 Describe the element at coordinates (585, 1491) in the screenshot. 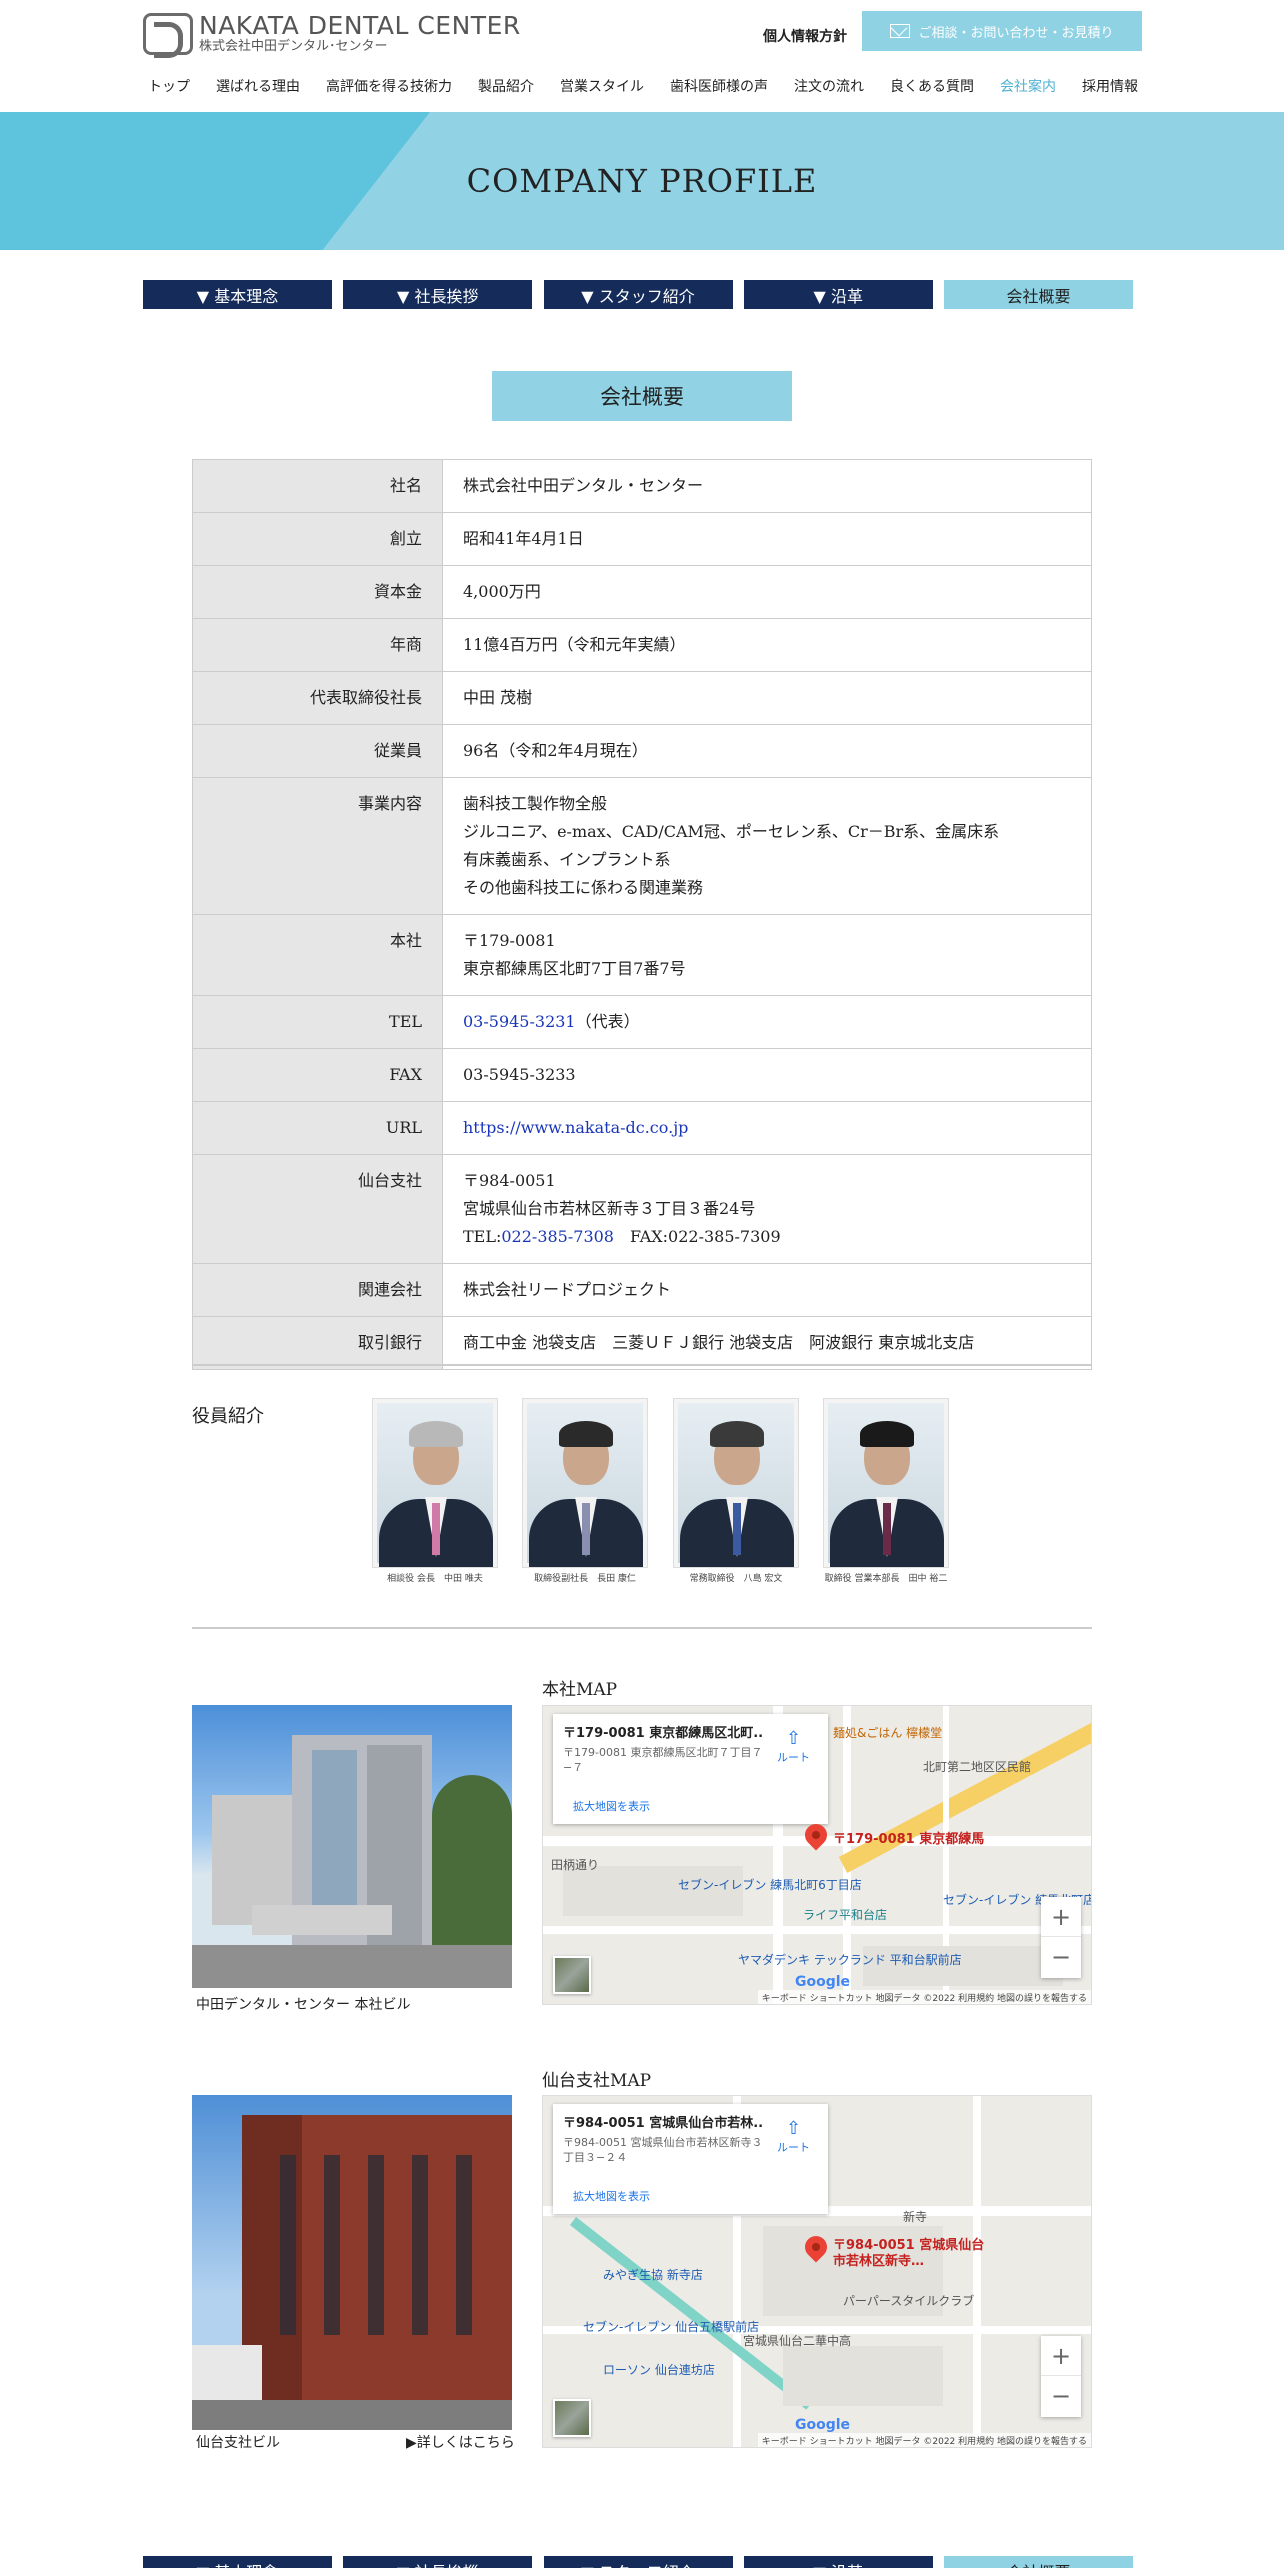

I see `officer-card: 取締役副社長 長田 康仁` at that location.